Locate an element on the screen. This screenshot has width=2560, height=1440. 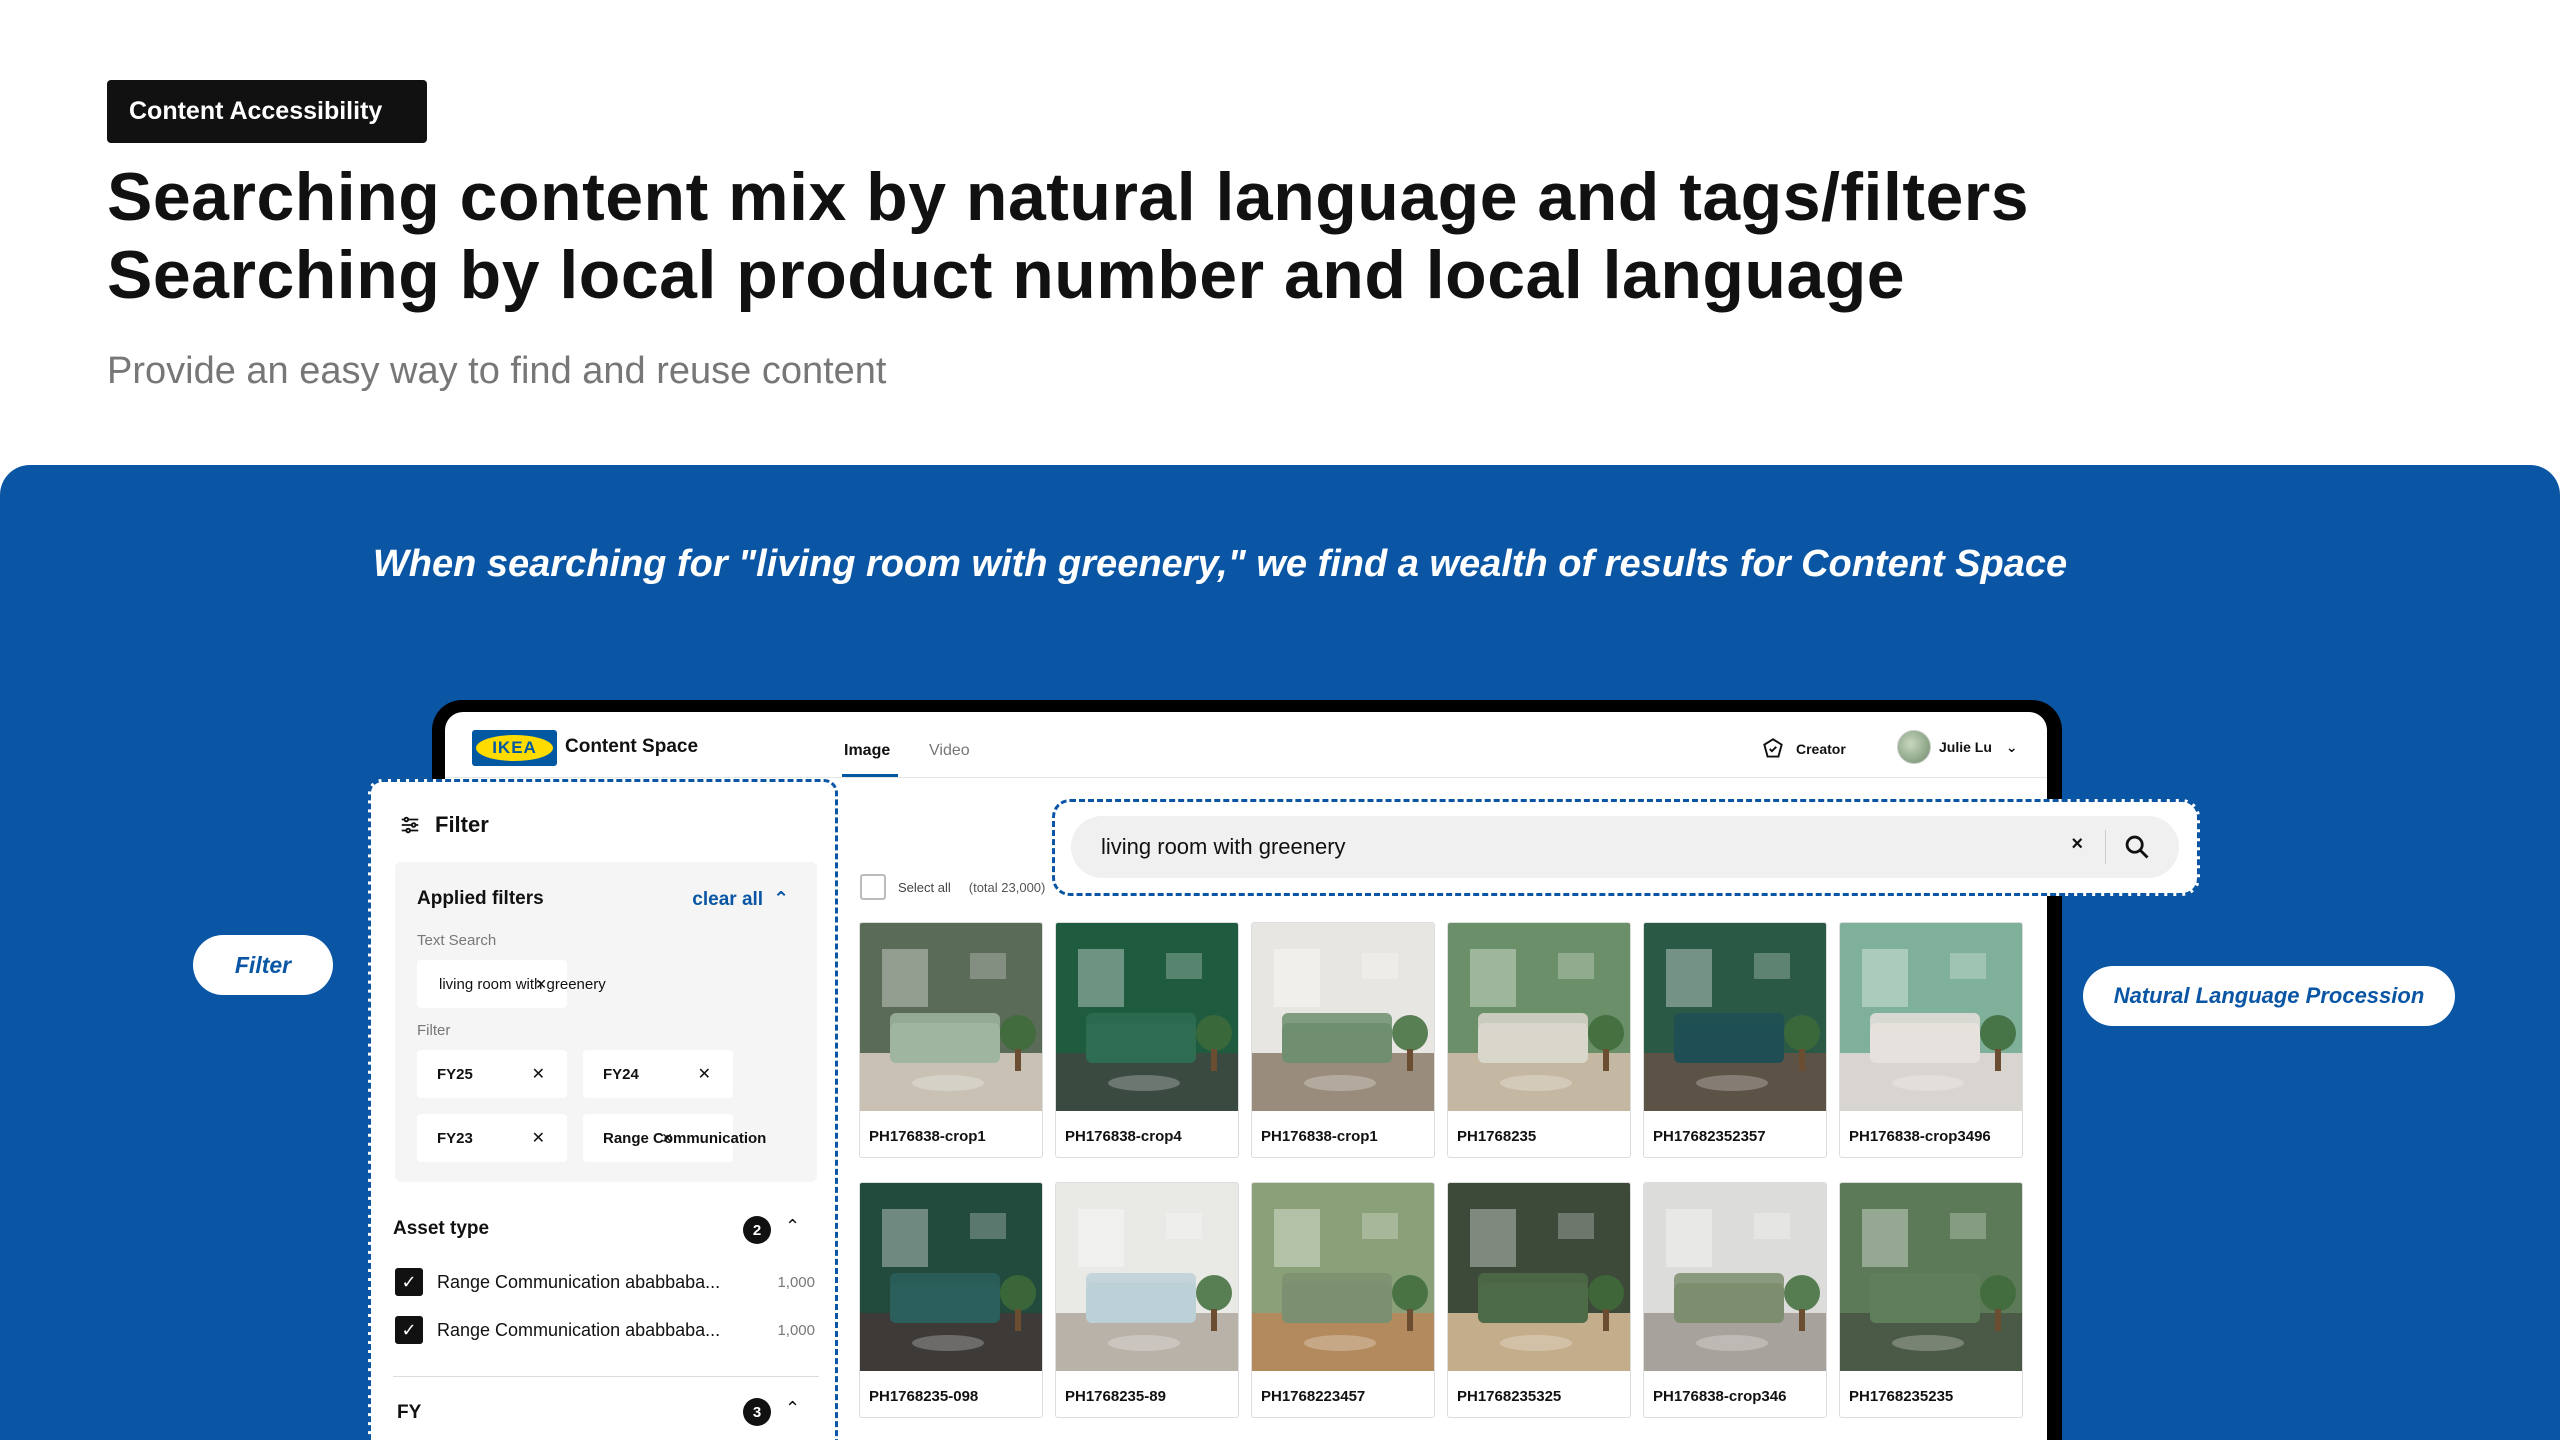
remove-range-icon: ✕ is located at coordinates (667, 1138).